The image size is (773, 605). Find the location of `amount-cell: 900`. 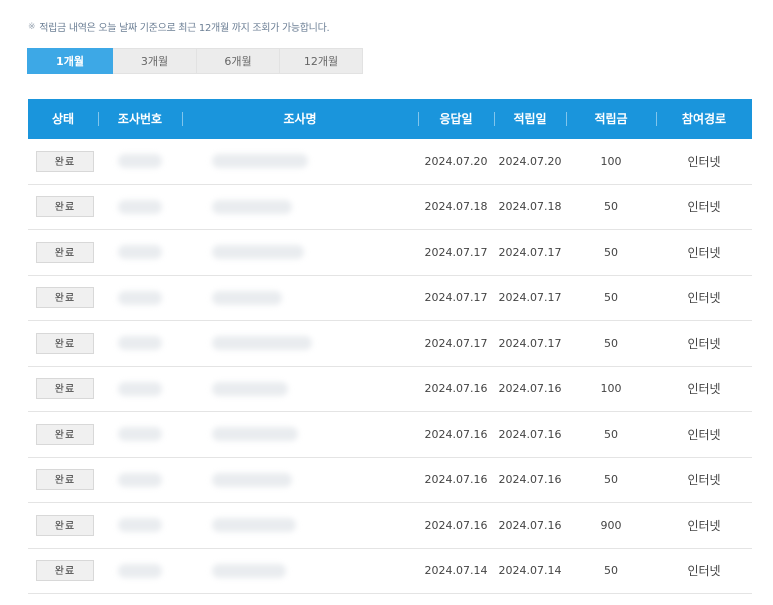

amount-cell: 900 is located at coordinates (611, 525).